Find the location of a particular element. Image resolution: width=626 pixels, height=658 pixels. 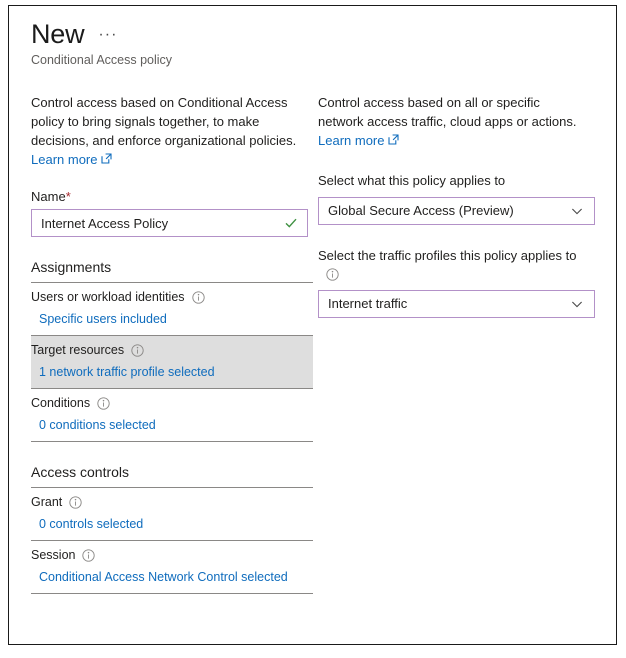

row-label: Target resources is located at coordinates (172, 350).